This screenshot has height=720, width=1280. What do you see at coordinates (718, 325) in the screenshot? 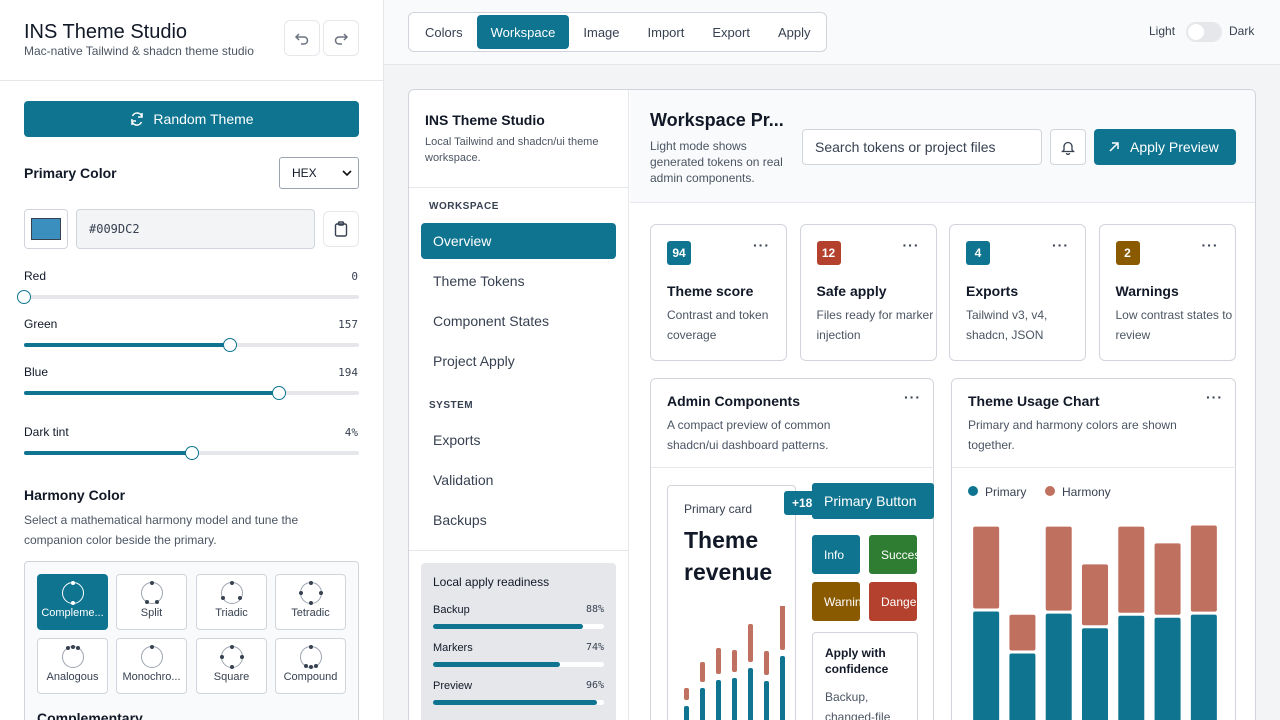
I see `stat-description: Contrast and token coverage` at bounding box center [718, 325].